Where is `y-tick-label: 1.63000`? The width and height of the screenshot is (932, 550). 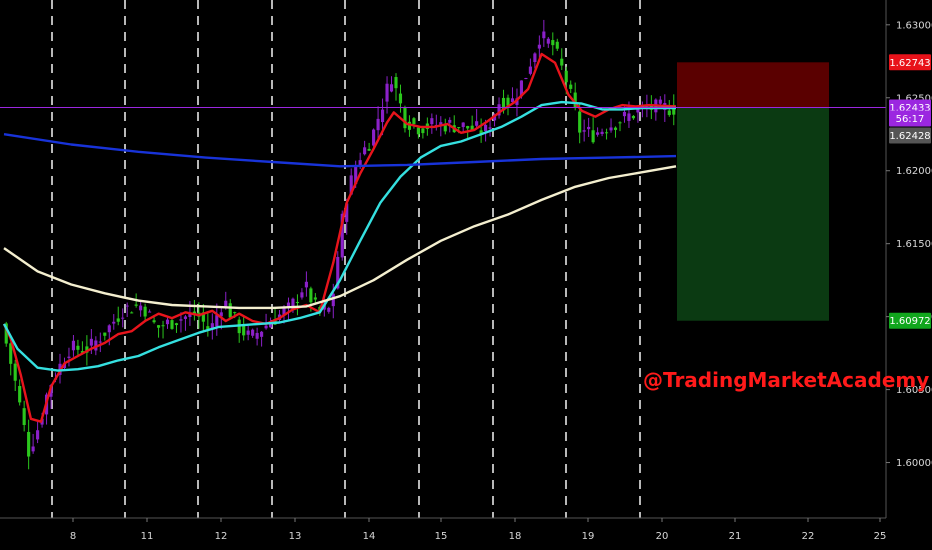 y-tick-label: 1.63000 is located at coordinates (914, 25).